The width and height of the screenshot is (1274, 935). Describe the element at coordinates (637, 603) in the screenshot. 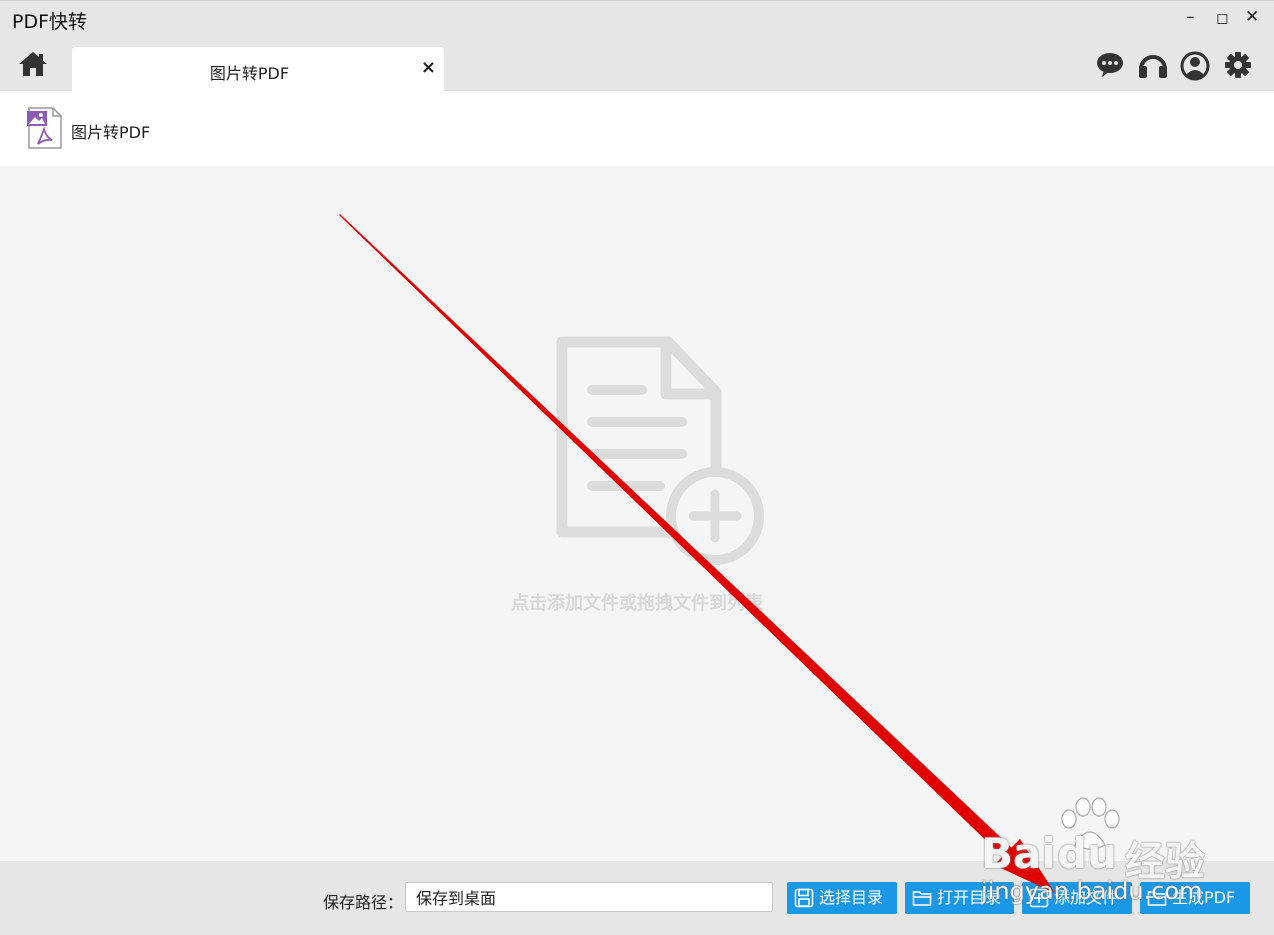

I see `drop-hint-text: 点击添加文件或拖拽文件到列表` at that location.